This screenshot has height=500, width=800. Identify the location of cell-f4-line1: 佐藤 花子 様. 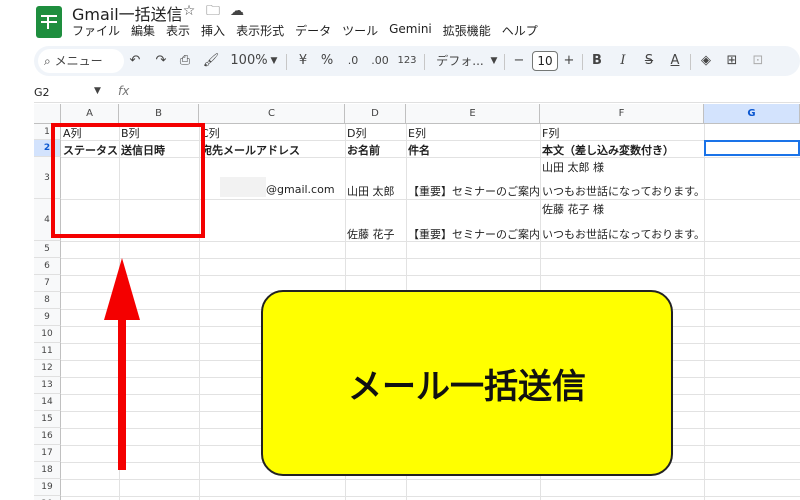
(573, 209).